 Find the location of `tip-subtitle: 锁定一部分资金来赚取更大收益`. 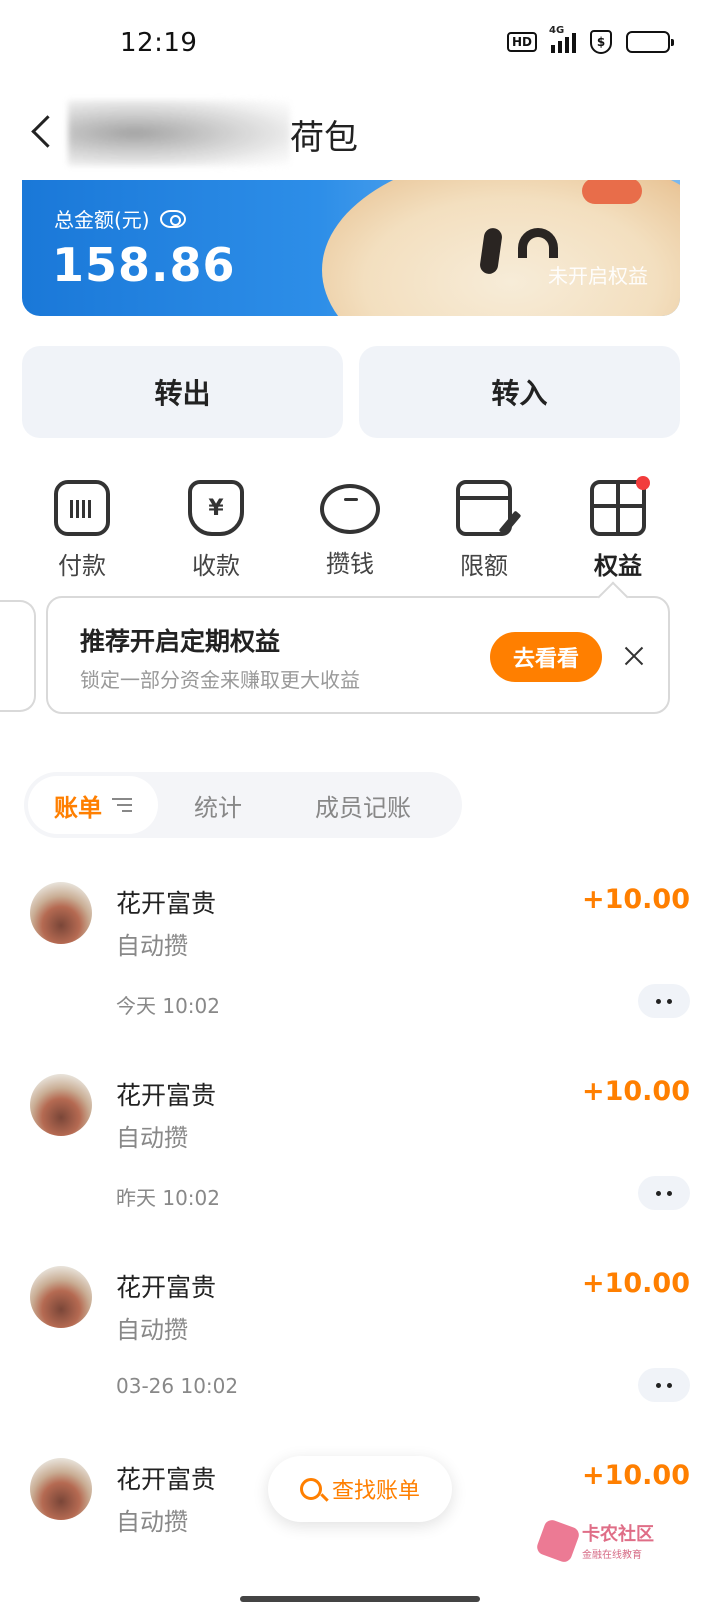

tip-subtitle: 锁定一部分资金来赚取更大收益 is located at coordinates (220, 680).